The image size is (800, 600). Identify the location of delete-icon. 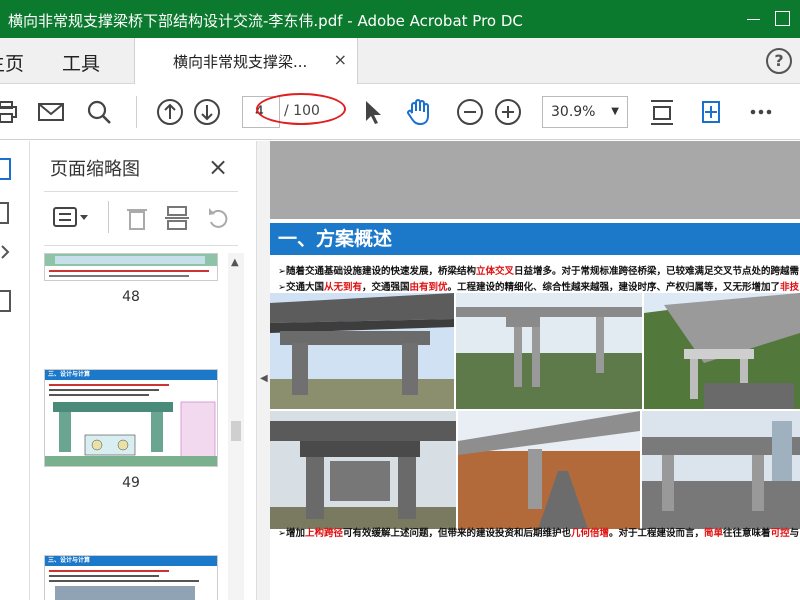
(137, 220).